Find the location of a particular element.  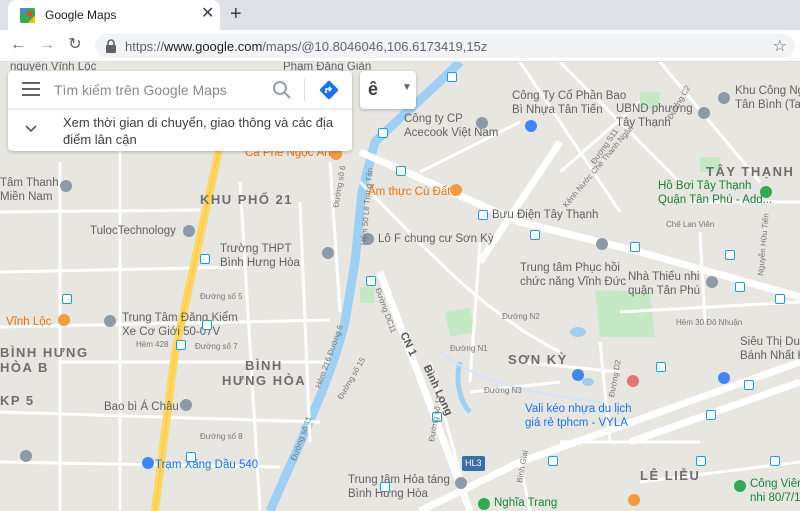

medical-icon is located at coordinates (602, 244).